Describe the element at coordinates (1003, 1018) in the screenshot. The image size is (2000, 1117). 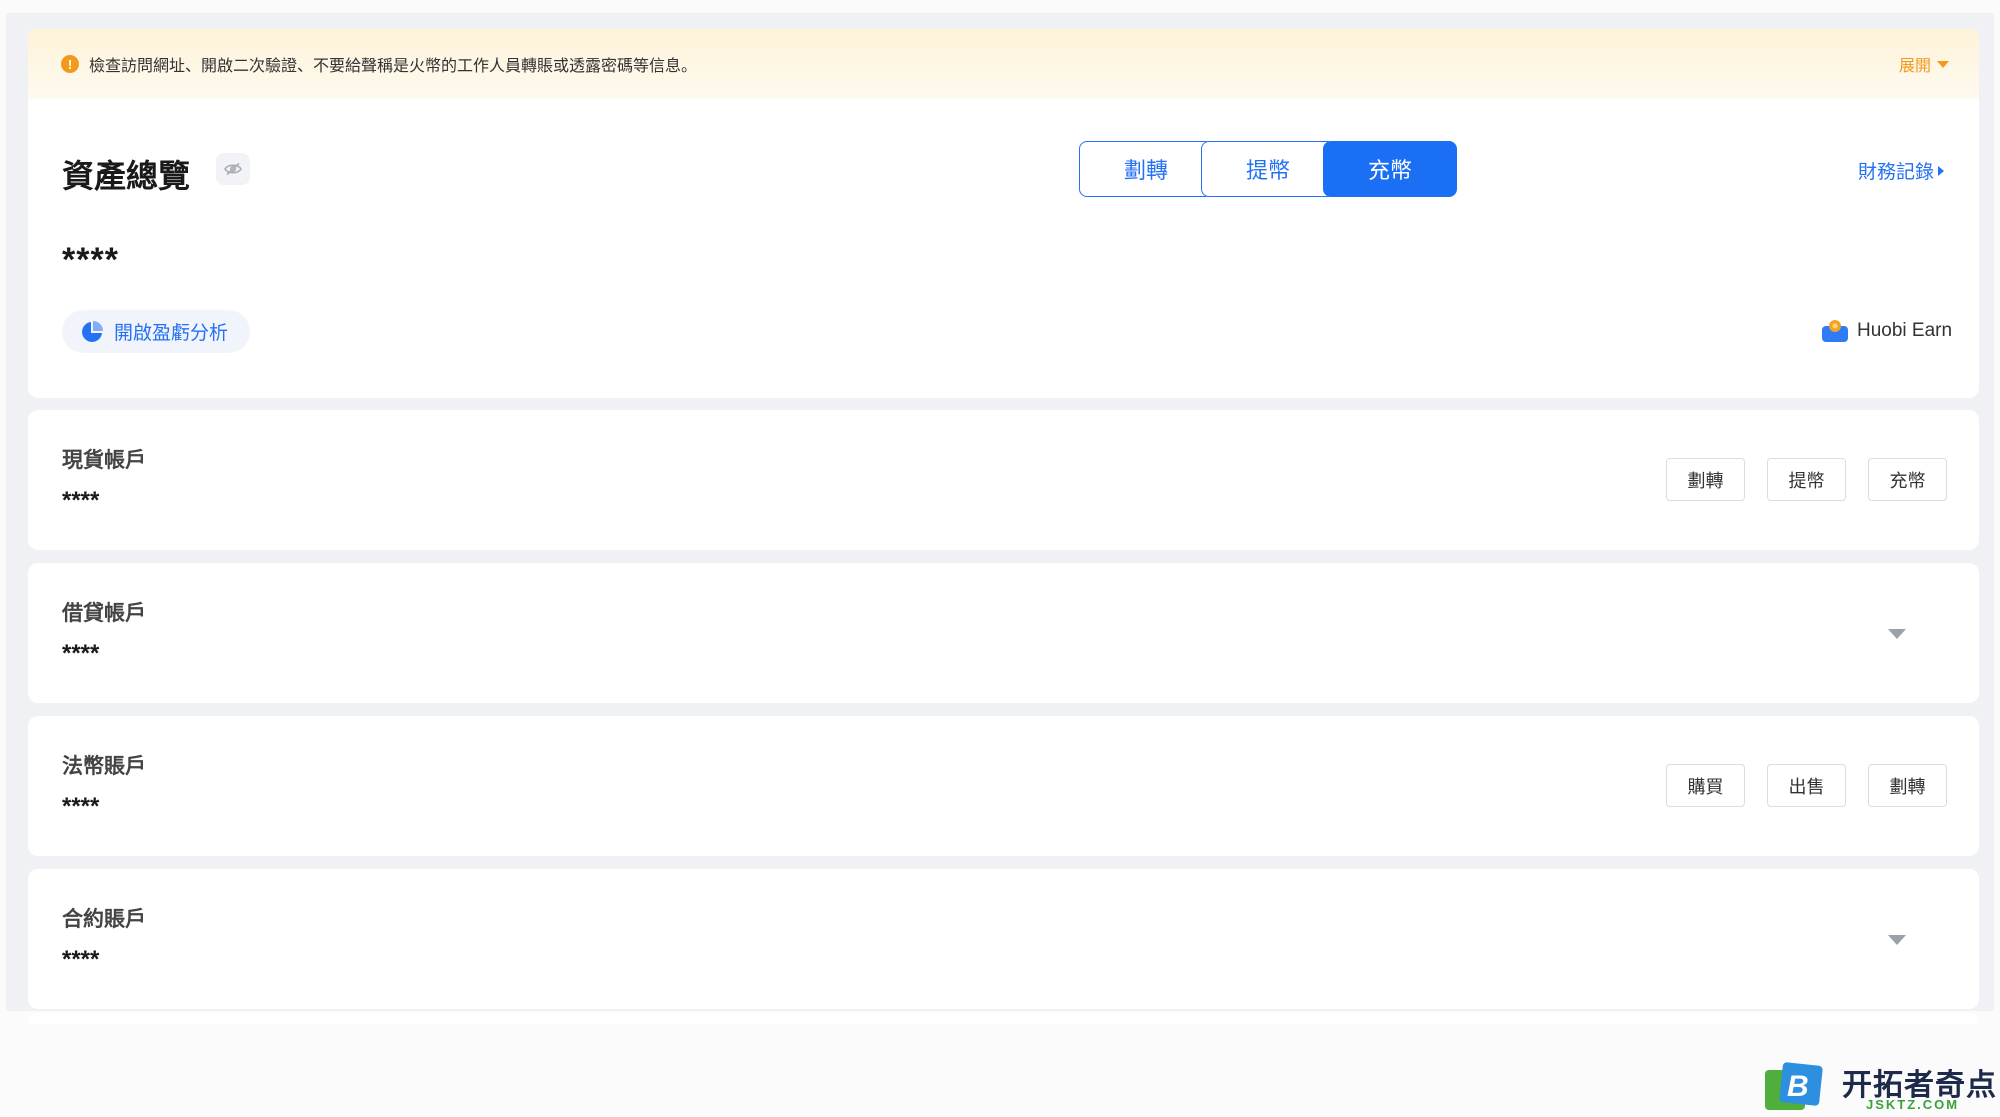
I see `next-account-card` at that location.